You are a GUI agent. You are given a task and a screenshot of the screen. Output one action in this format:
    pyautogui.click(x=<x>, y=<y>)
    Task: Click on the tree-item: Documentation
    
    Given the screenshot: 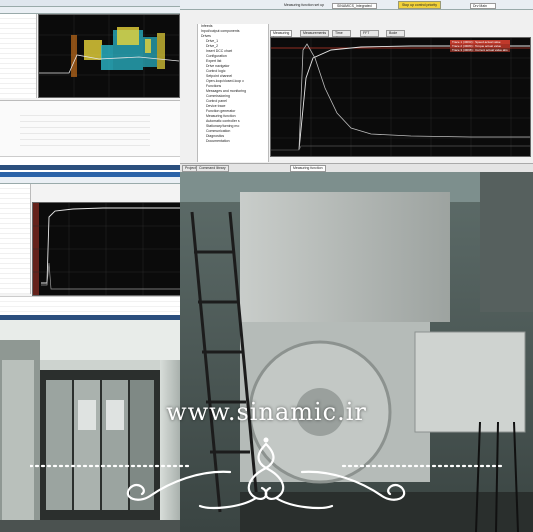 What is the action you would take?
    pyautogui.click(x=233, y=141)
    